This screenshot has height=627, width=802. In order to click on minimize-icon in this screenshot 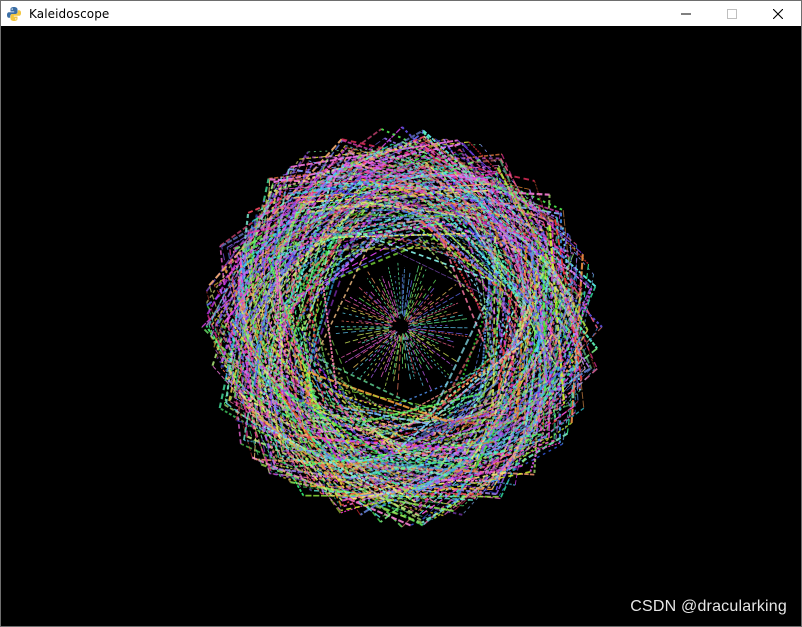, I will do `click(686, 13)`.